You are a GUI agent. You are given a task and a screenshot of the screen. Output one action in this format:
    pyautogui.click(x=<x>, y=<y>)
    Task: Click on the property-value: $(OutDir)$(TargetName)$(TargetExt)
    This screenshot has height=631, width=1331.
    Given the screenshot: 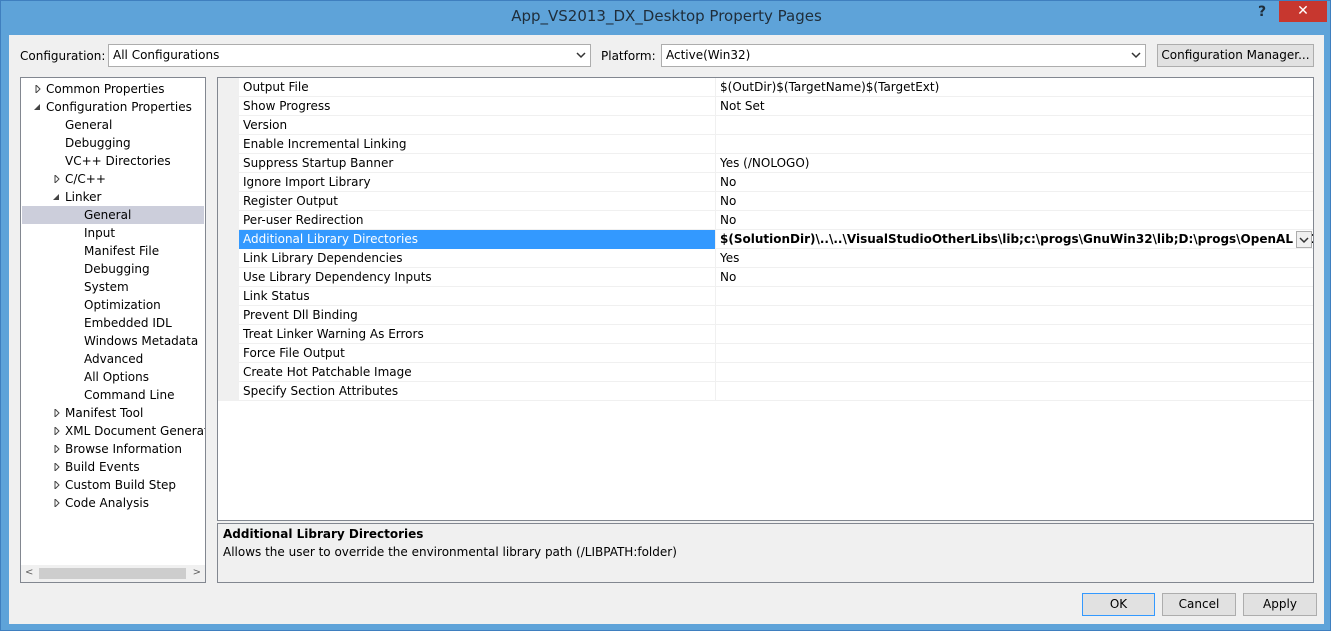 What is the action you would take?
    pyautogui.click(x=1015, y=87)
    